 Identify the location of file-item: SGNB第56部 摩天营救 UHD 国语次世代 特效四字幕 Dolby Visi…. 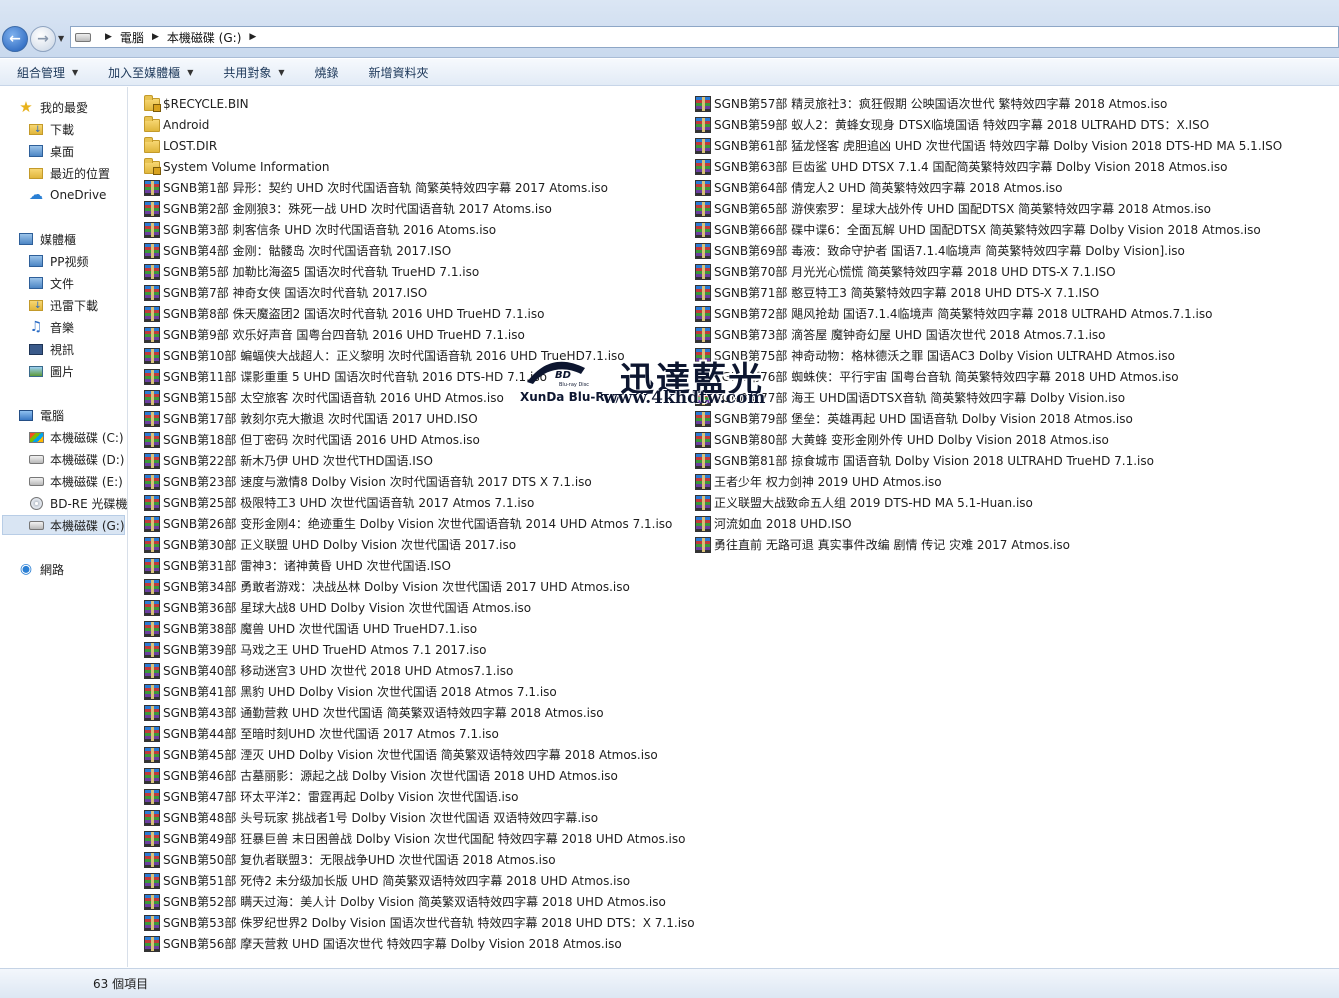
(419, 943).